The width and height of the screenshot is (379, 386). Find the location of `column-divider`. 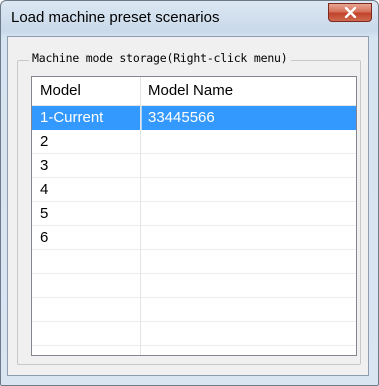

column-divider is located at coordinates (140, 216).